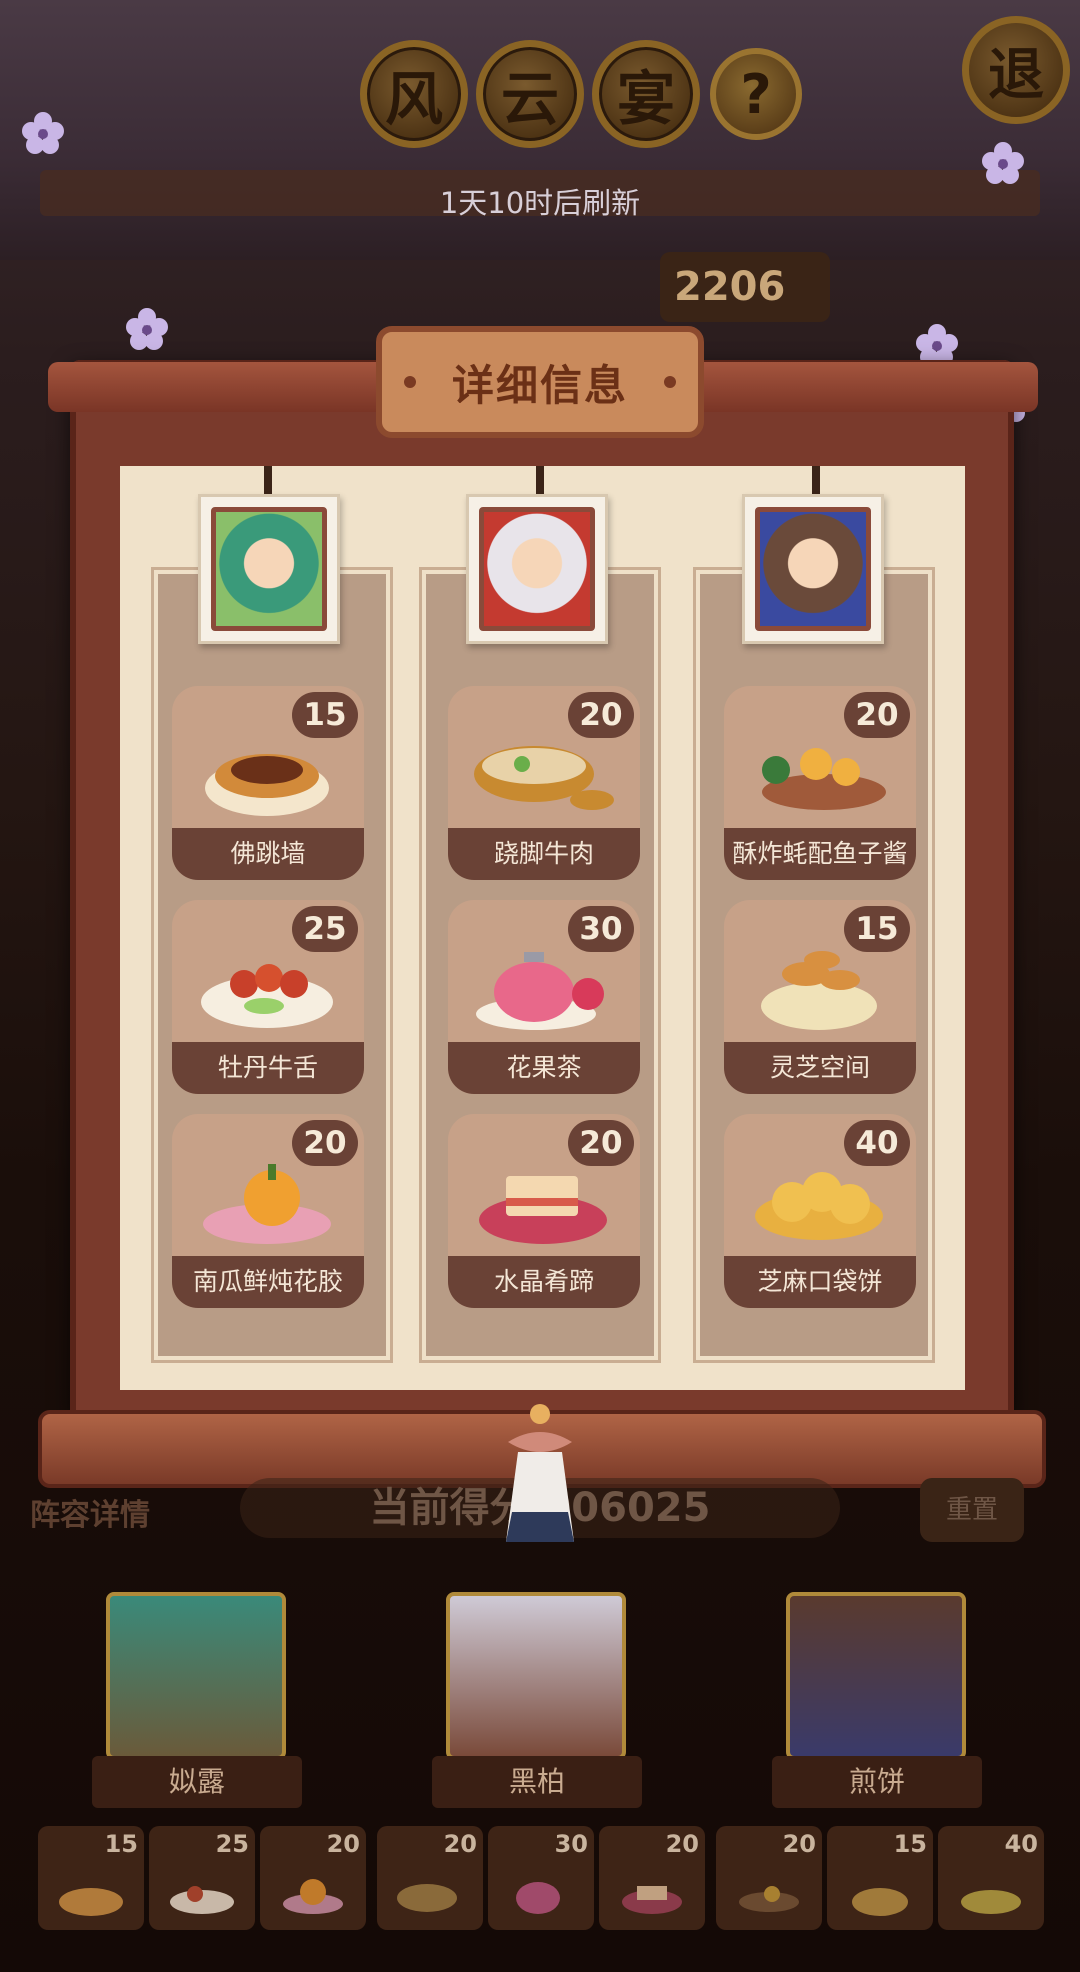  Describe the element at coordinates (537, 1782) in the screenshot. I see `lineup-name: 黑柏` at that location.